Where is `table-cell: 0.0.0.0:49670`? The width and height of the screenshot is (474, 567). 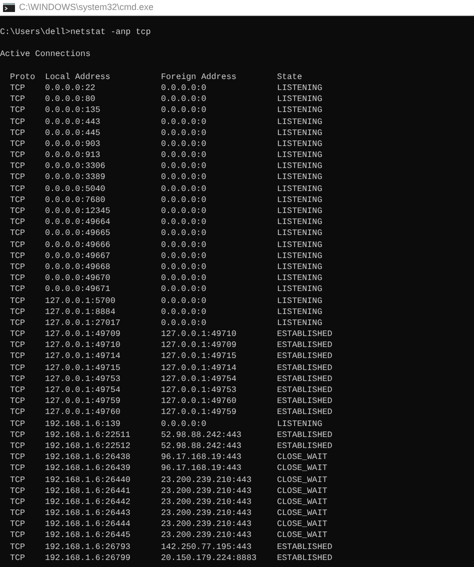 table-cell: 0.0.0.0:49670 is located at coordinates (77, 278).